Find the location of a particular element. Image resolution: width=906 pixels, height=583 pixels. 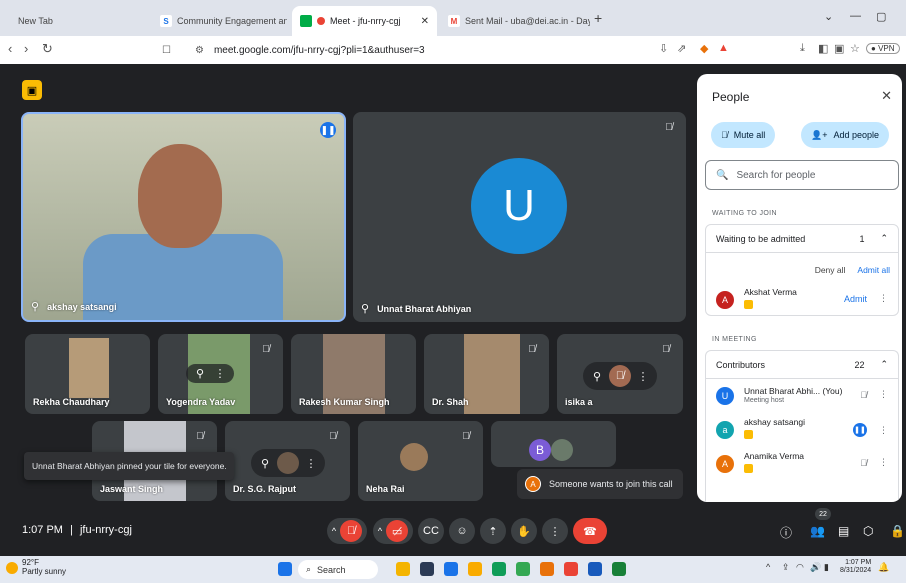

chrome-icon is located at coordinates (499, 569).